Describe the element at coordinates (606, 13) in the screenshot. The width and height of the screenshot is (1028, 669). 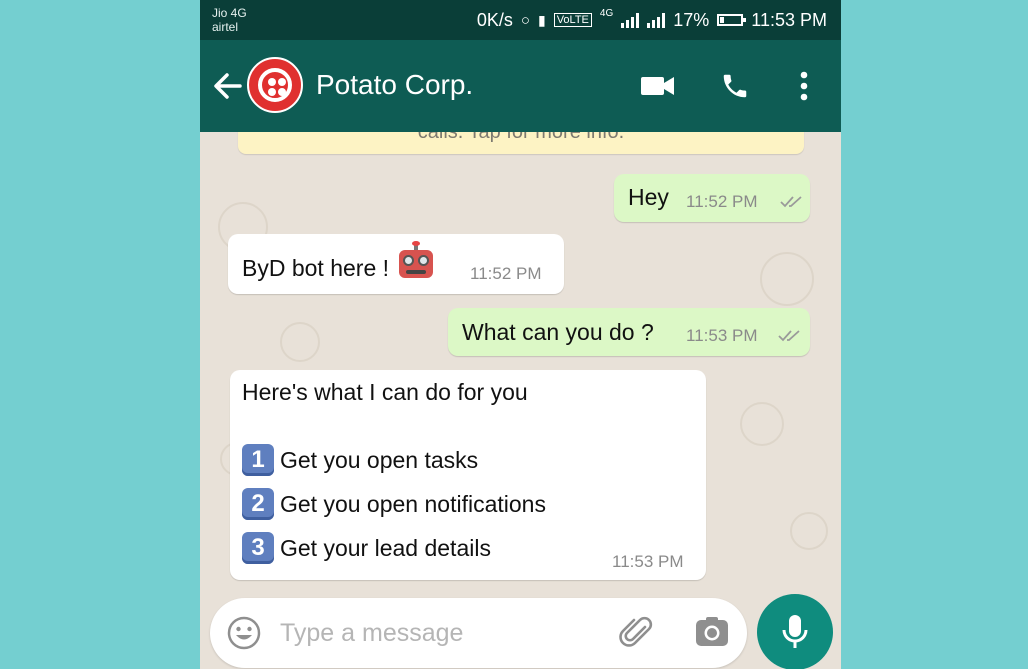
I see `network-type: 4G` at that location.